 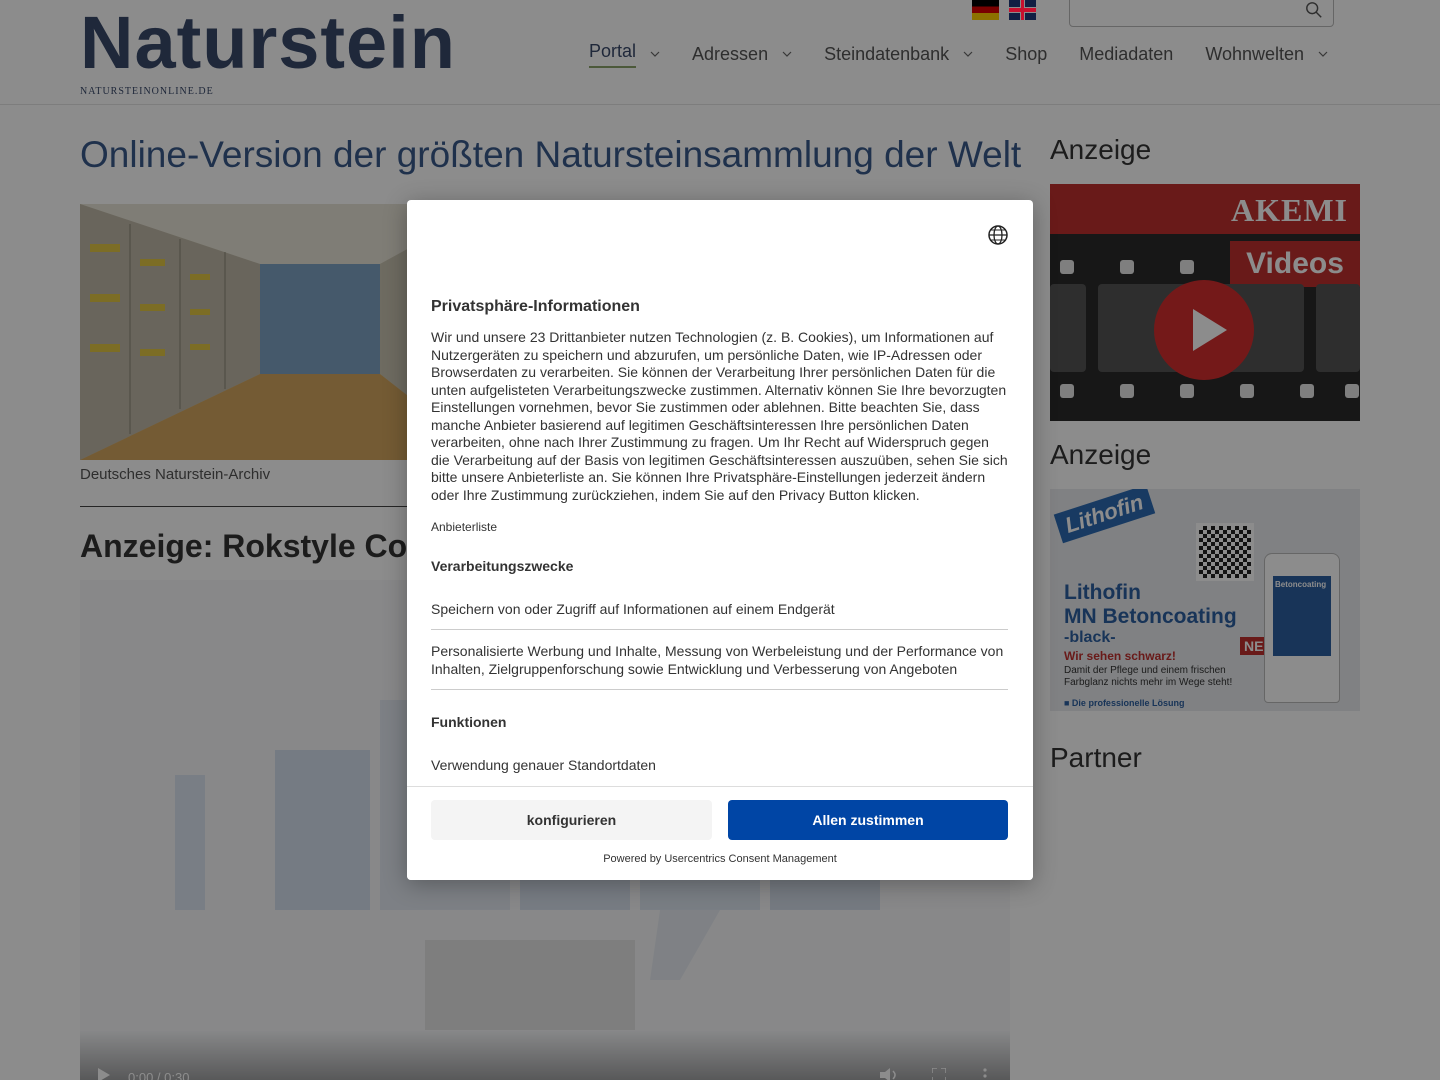 I want to click on functions-heading: Funktionen, so click(x=469, y=722).